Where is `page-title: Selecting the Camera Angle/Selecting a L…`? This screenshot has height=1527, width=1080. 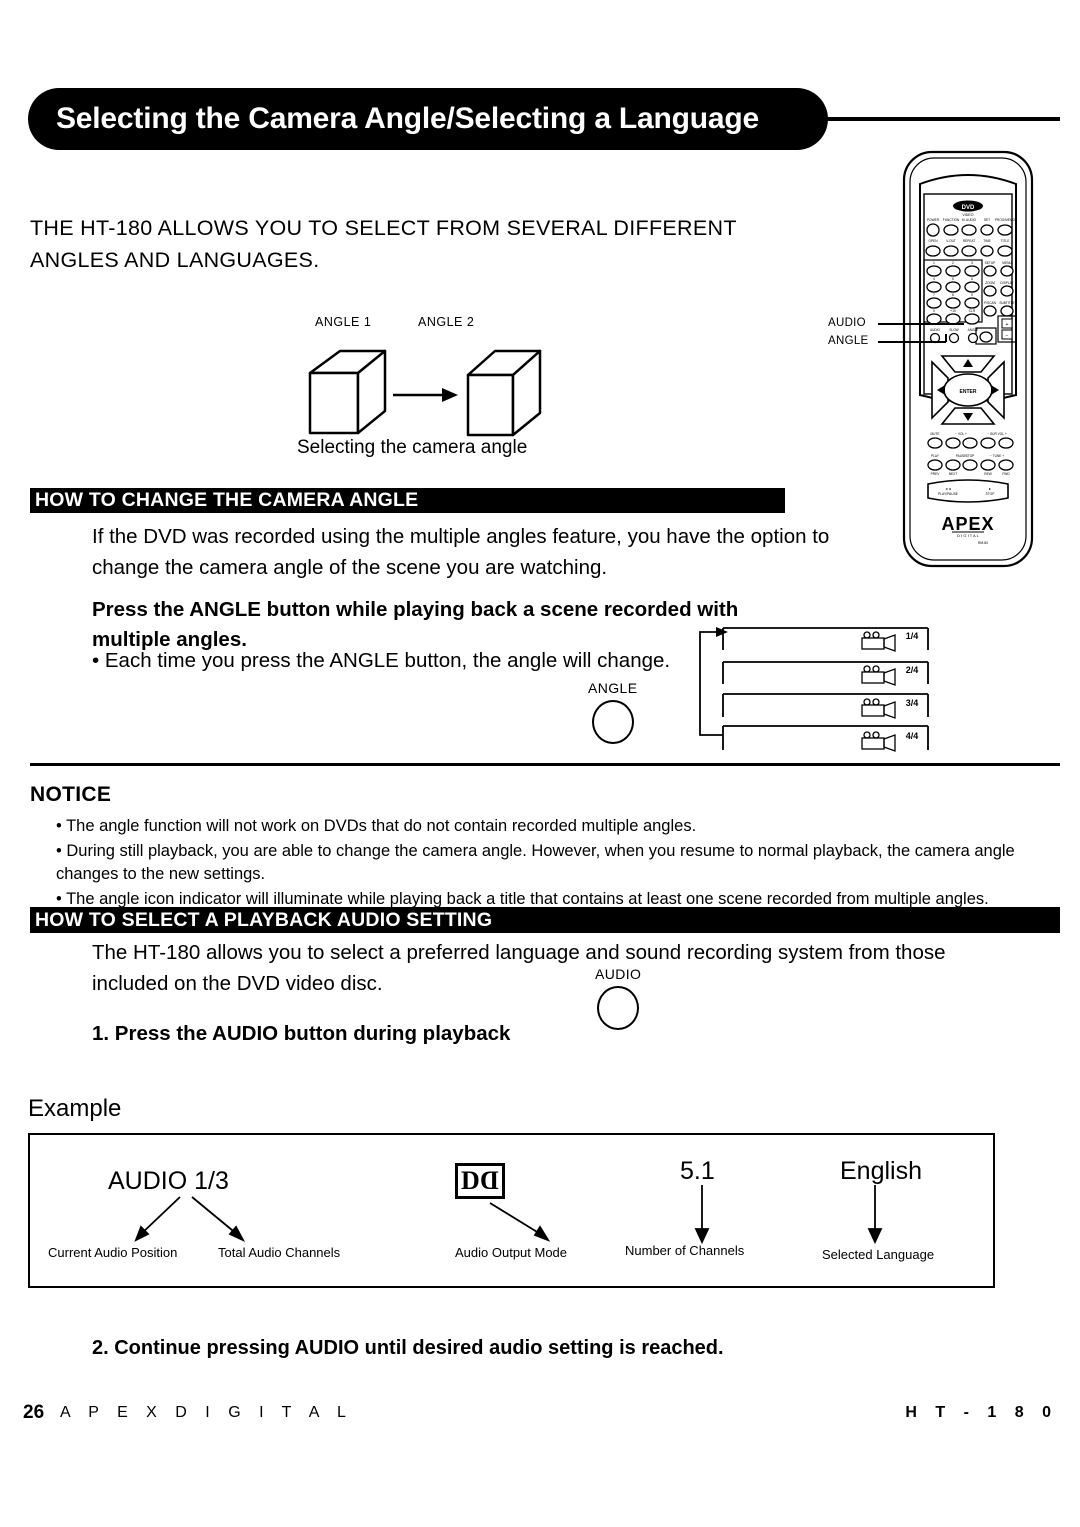
page-title: Selecting the Camera Angle/Selecting a L… is located at coordinates (408, 118).